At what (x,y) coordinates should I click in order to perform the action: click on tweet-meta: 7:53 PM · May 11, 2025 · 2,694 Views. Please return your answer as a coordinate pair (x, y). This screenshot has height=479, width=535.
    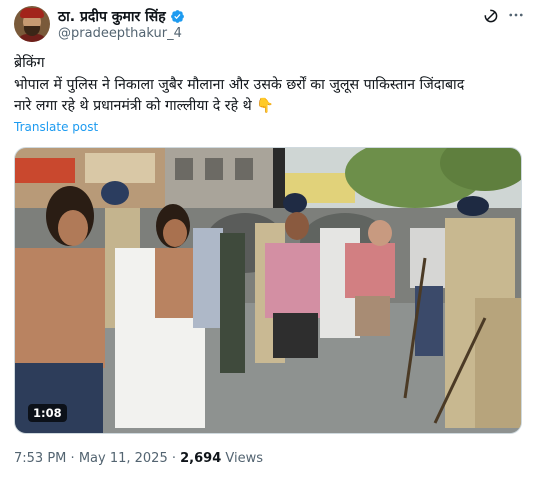
    Looking at the image, I should click on (138, 458).